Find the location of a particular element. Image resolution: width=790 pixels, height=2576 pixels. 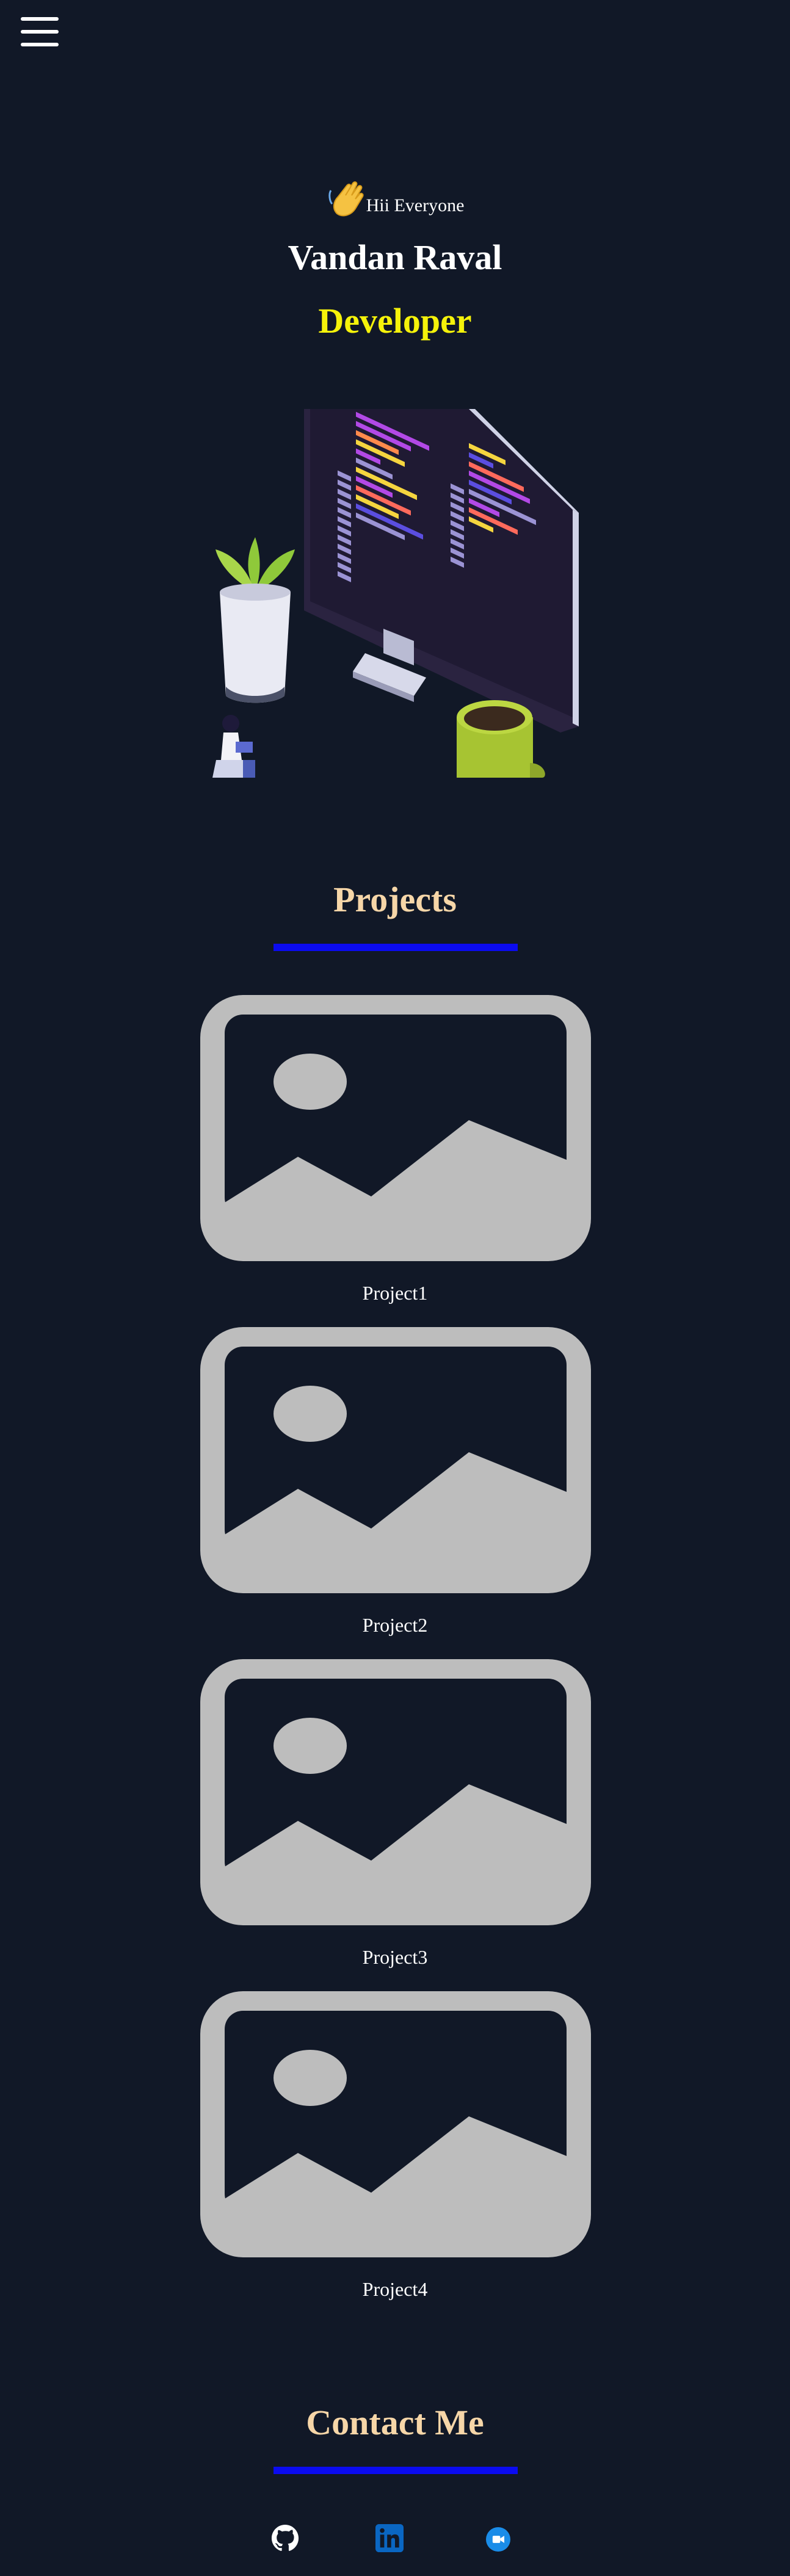

developer-desk-illustration is located at coordinates (396, 593).